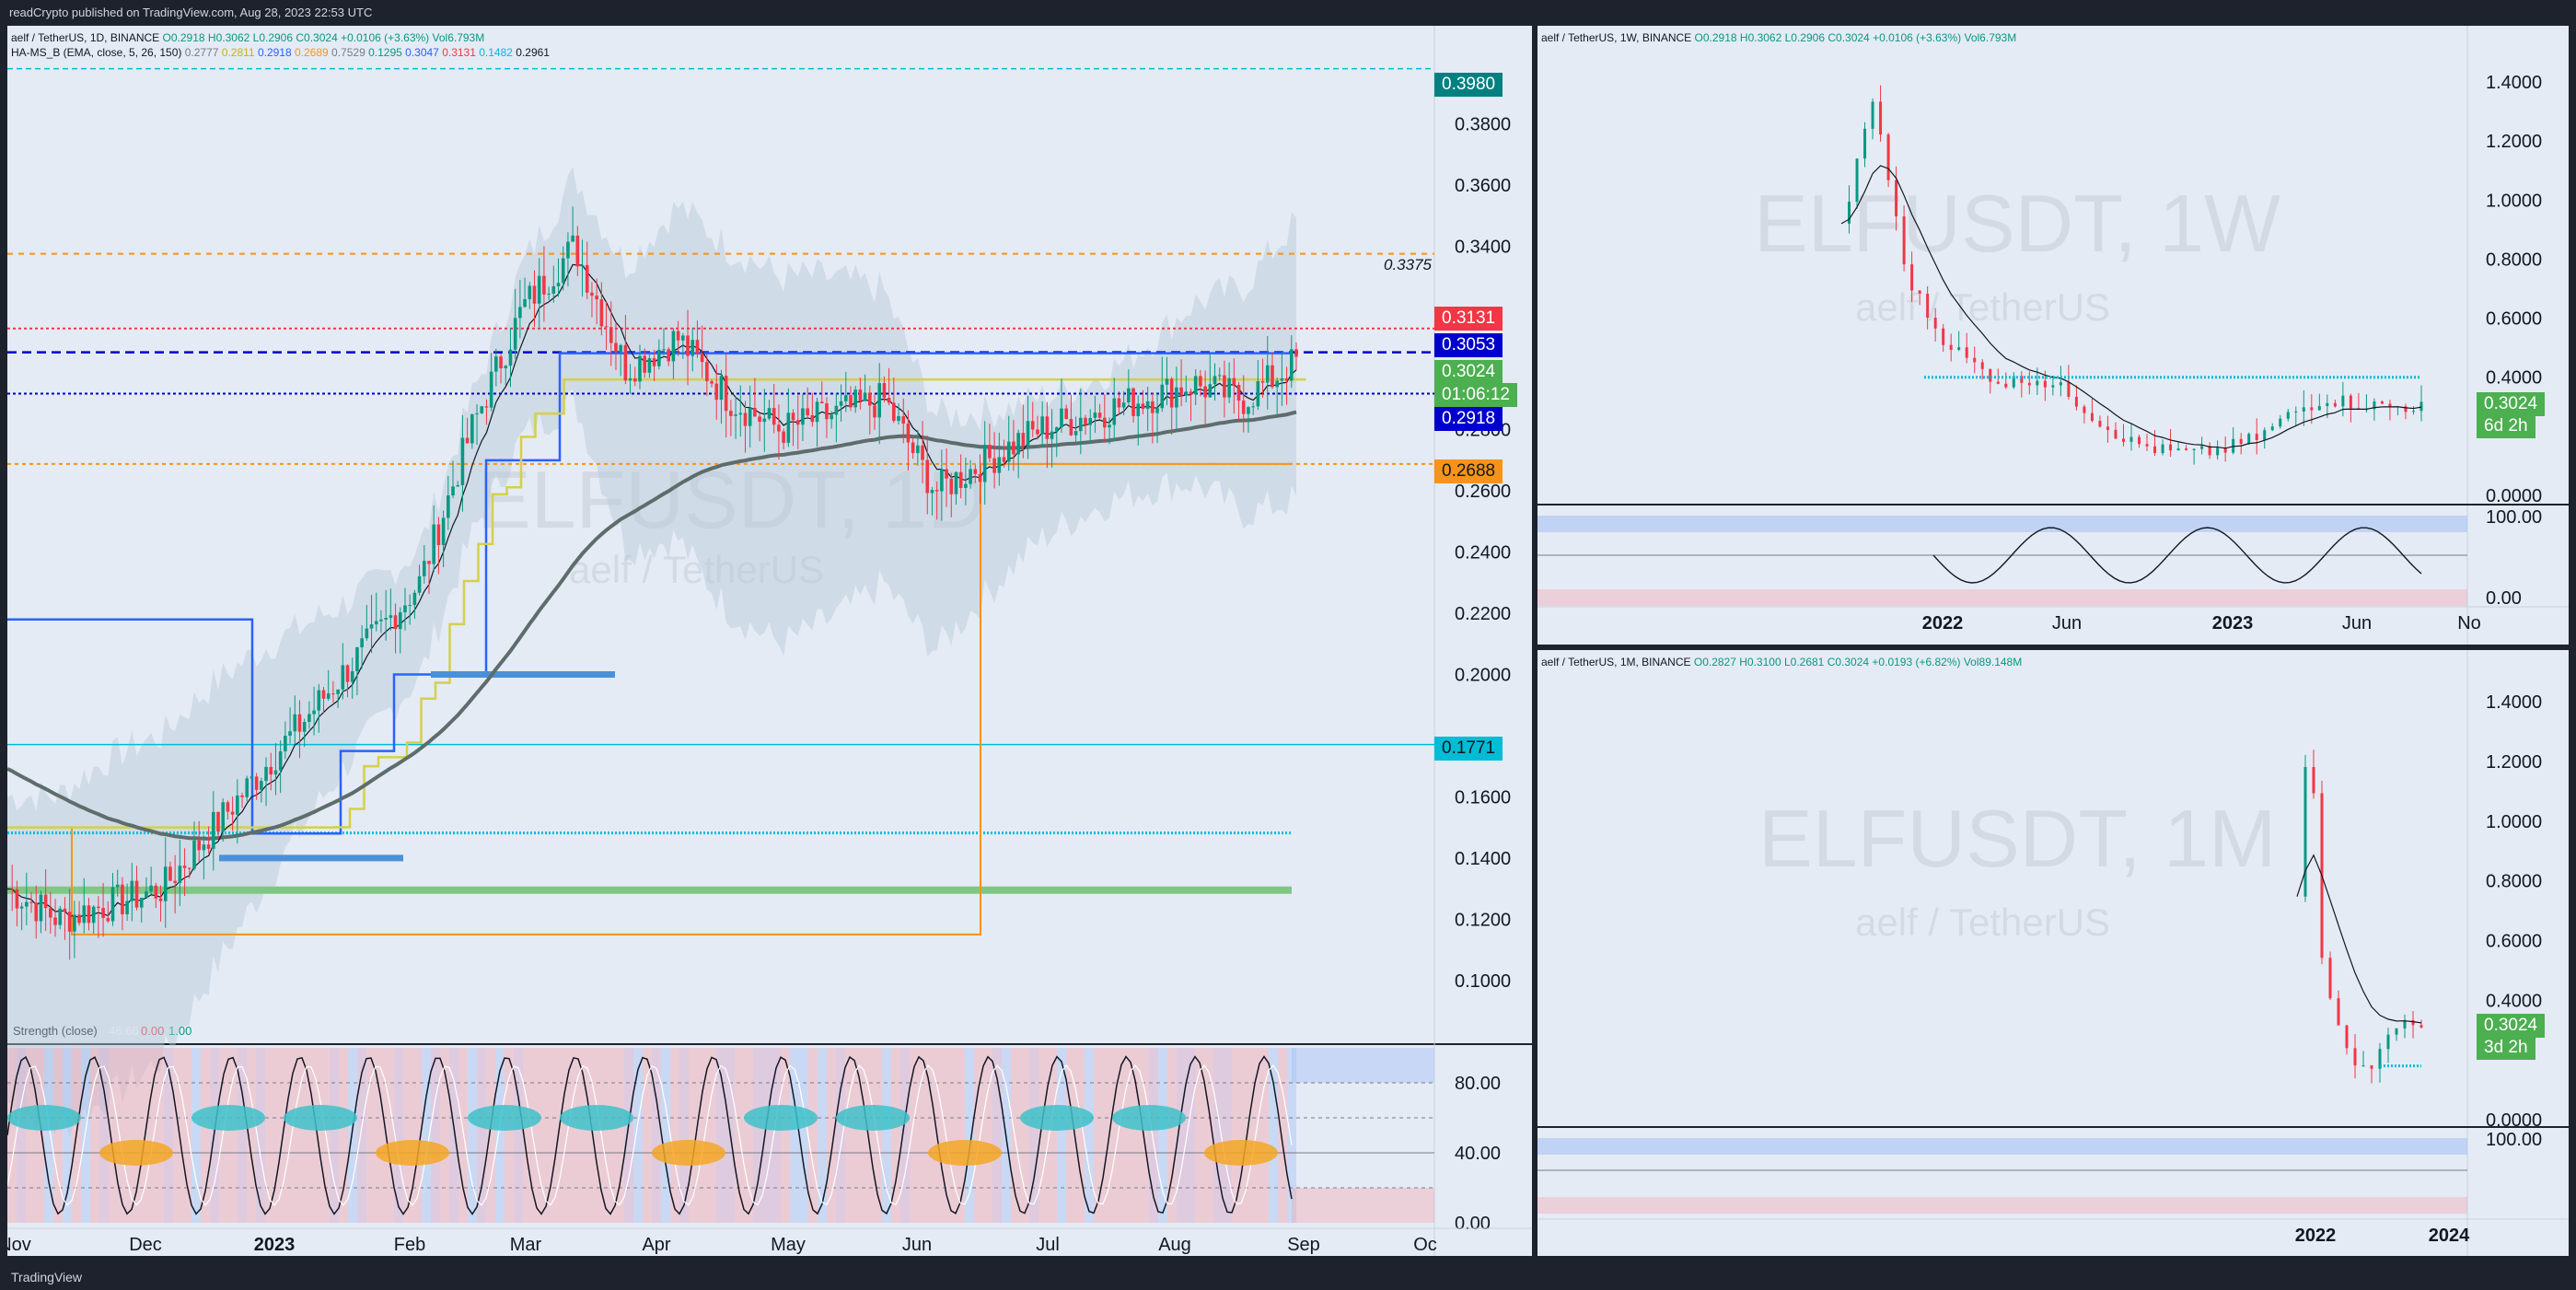 Image resolution: width=2576 pixels, height=1290 pixels. I want to click on osc-lower-zone, so click(2002, 597).